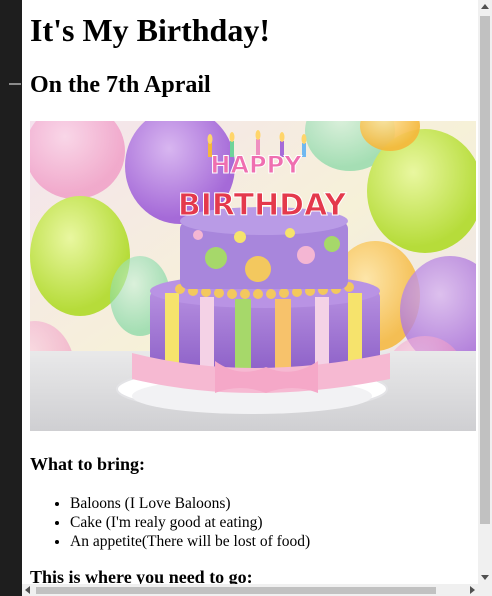 The image size is (492, 596). Describe the element at coordinates (141, 575) in the screenshot. I see `location-heading: This is where you need to go:` at that location.